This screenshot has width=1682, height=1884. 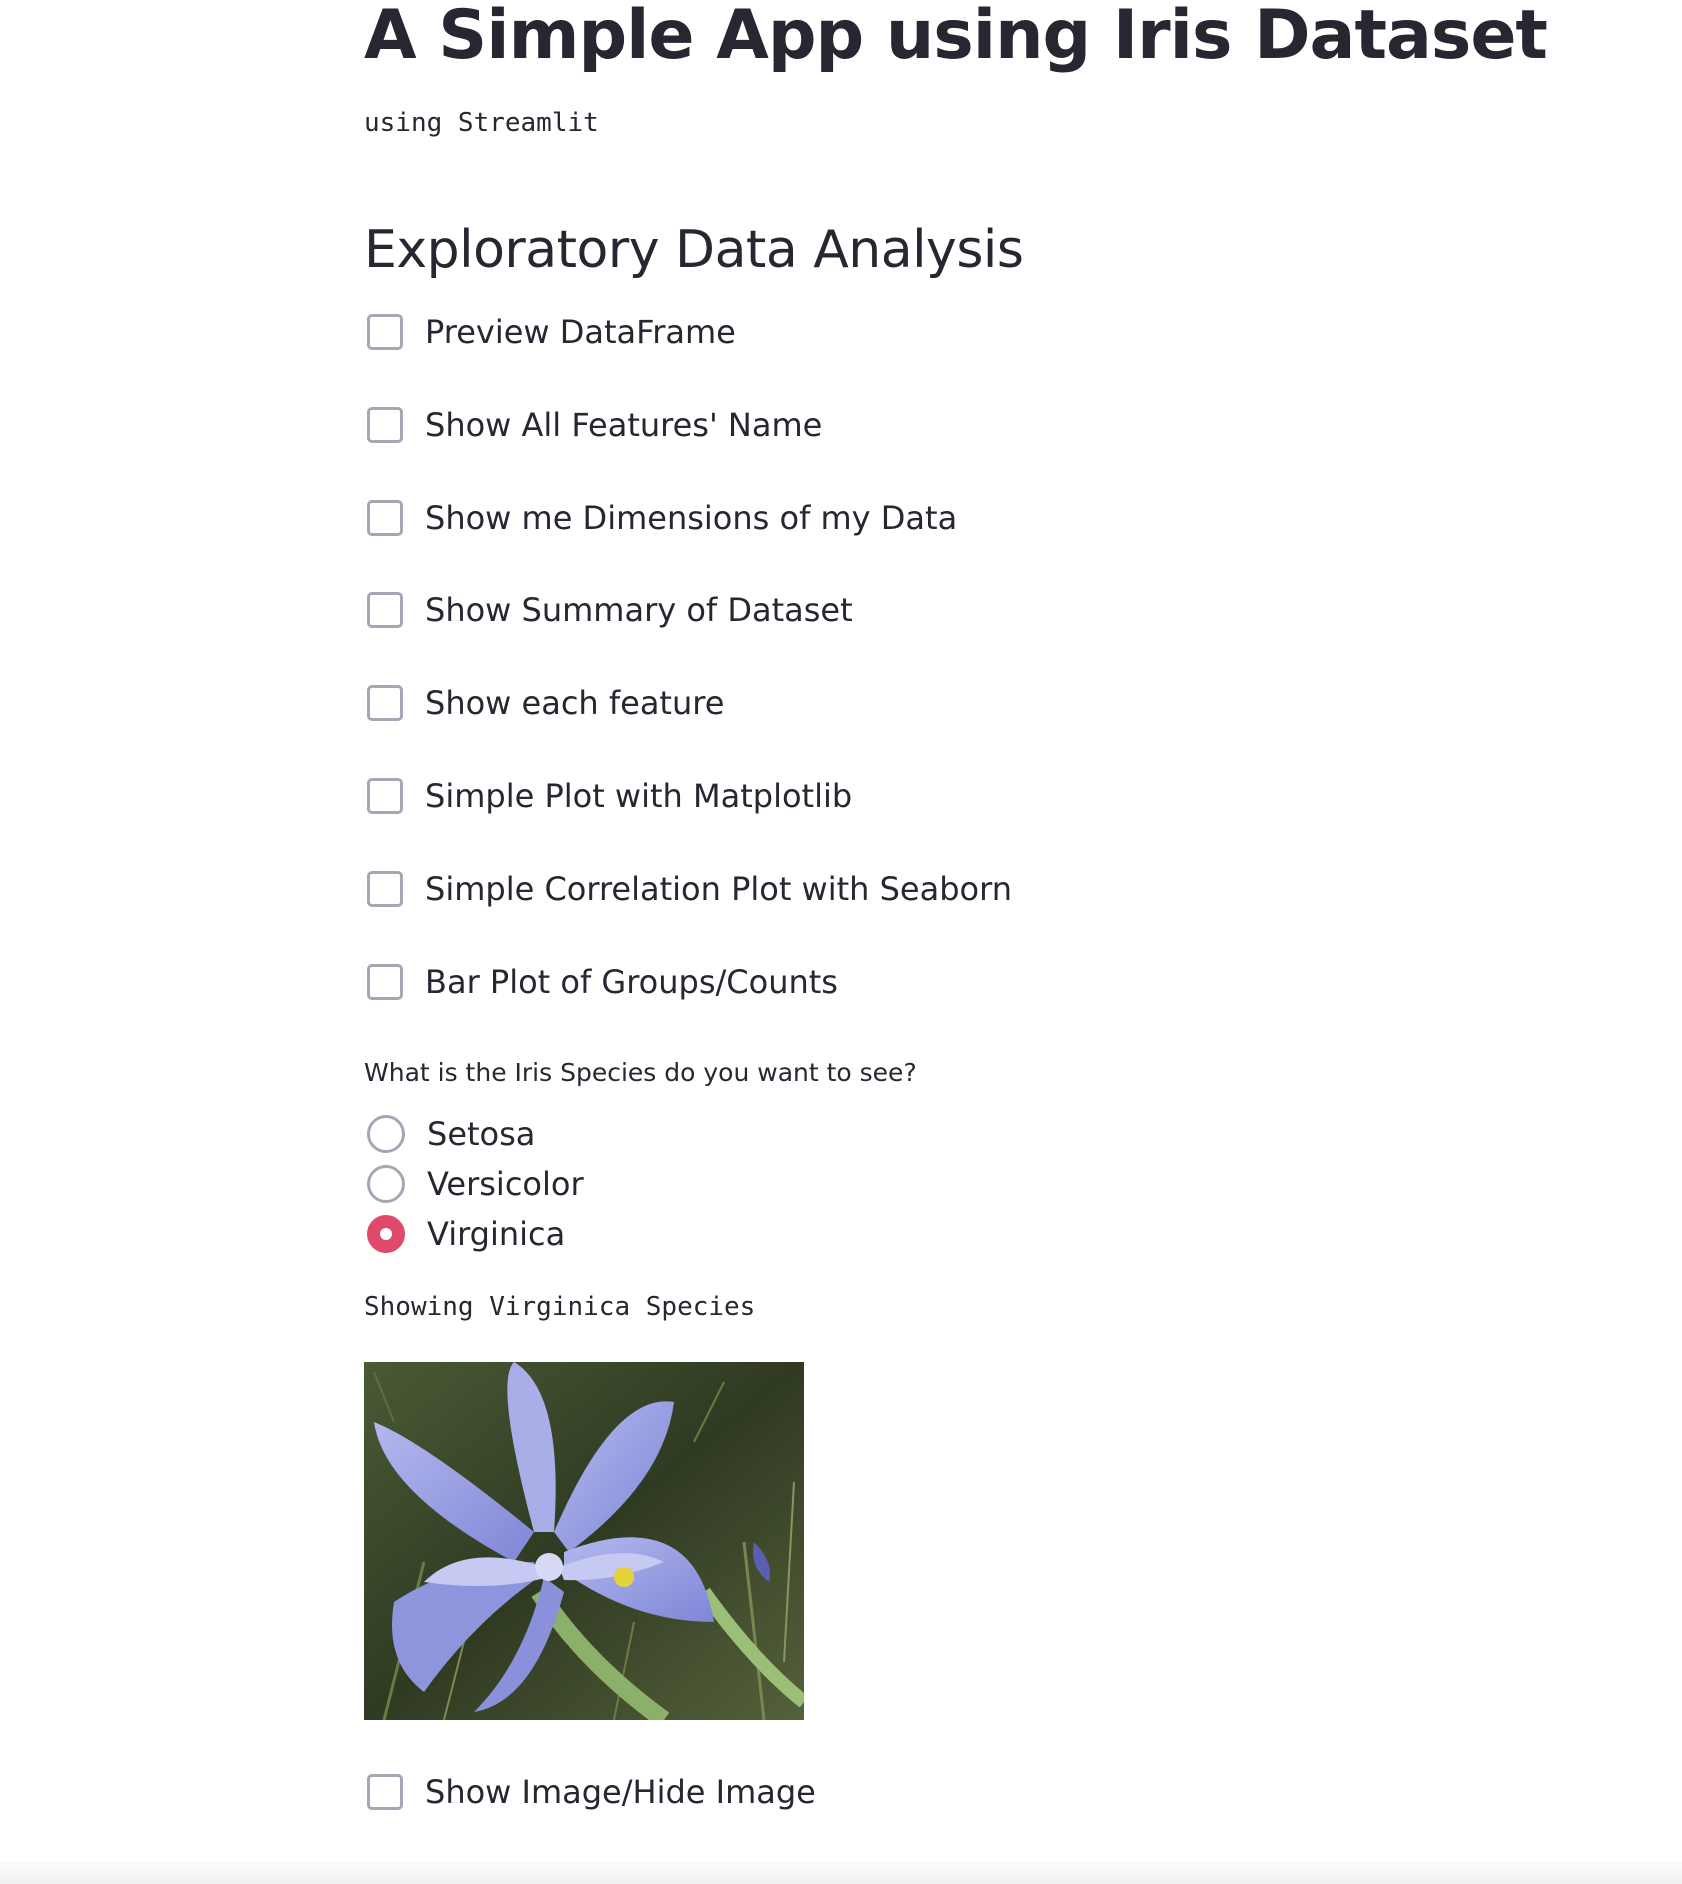 I want to click on checkbox-show-features-name: Show All Features' Name, so click(x=593, y=425).